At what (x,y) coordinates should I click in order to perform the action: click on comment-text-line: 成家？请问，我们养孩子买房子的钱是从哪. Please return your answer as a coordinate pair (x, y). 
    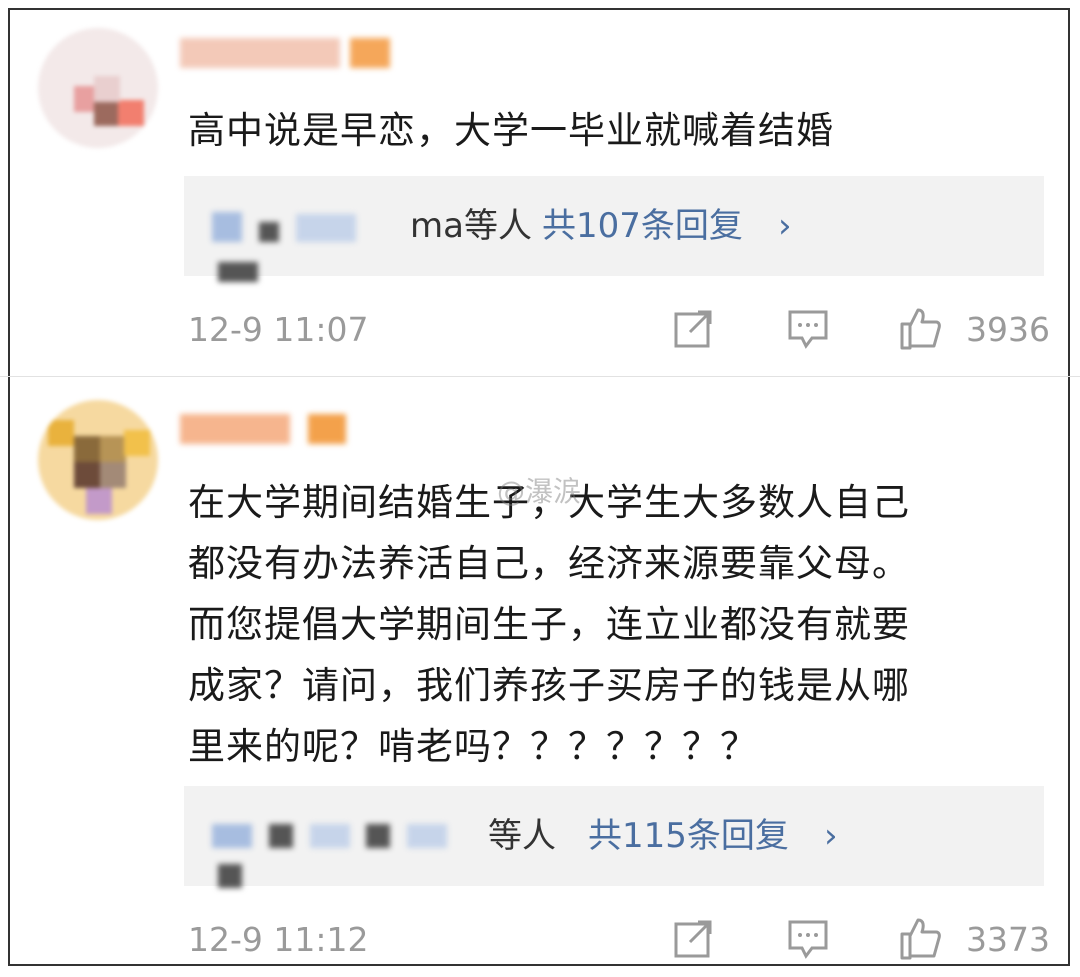
    Looking at the image, I should click on (549, 685).